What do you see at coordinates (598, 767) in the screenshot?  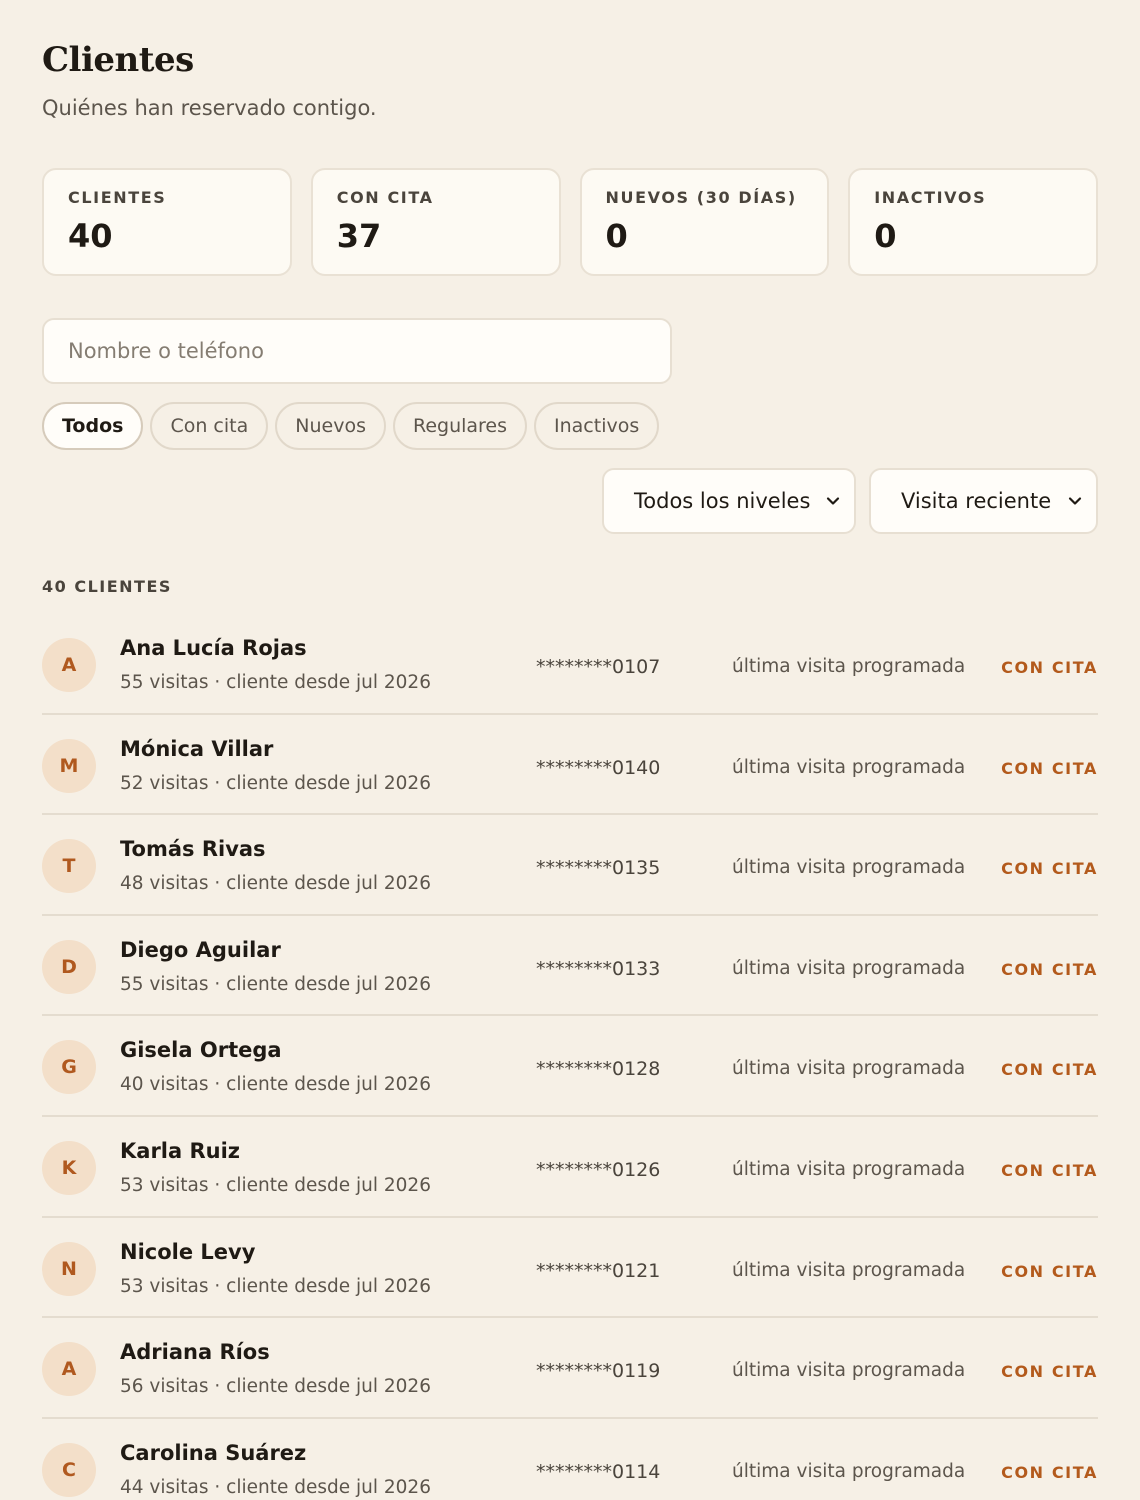 I see `client-phone: ********0140` at bounding box center [598, 767].